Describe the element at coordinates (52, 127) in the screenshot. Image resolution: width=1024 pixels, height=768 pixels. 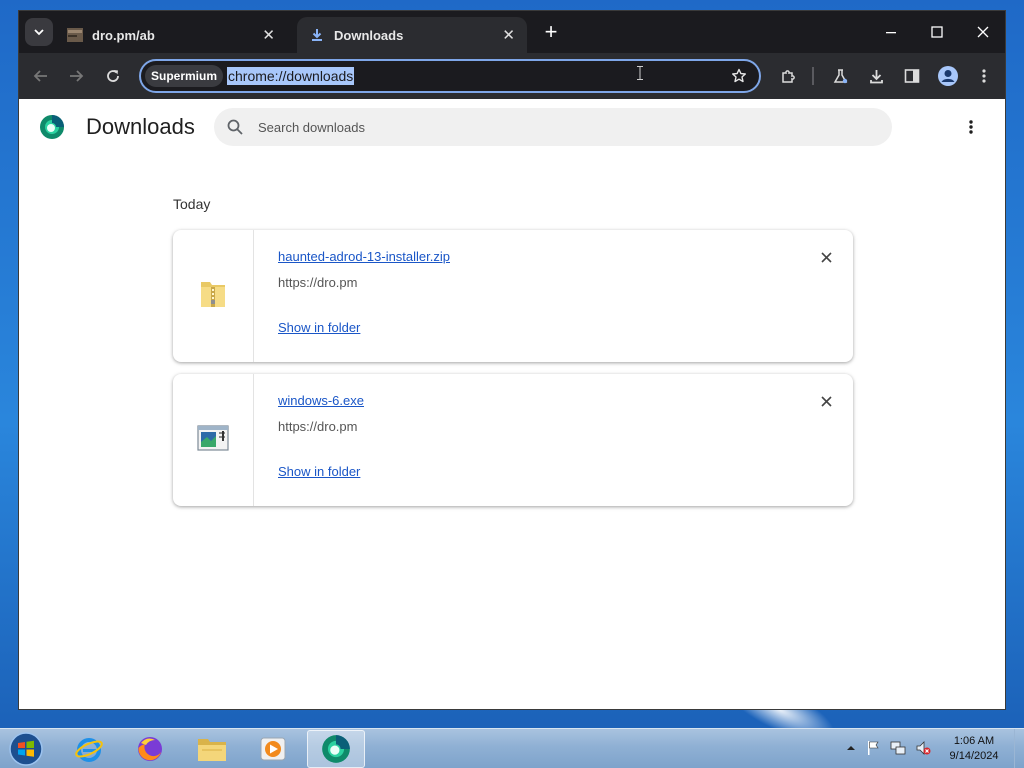
I see `supermium-logo-icon` at that location.